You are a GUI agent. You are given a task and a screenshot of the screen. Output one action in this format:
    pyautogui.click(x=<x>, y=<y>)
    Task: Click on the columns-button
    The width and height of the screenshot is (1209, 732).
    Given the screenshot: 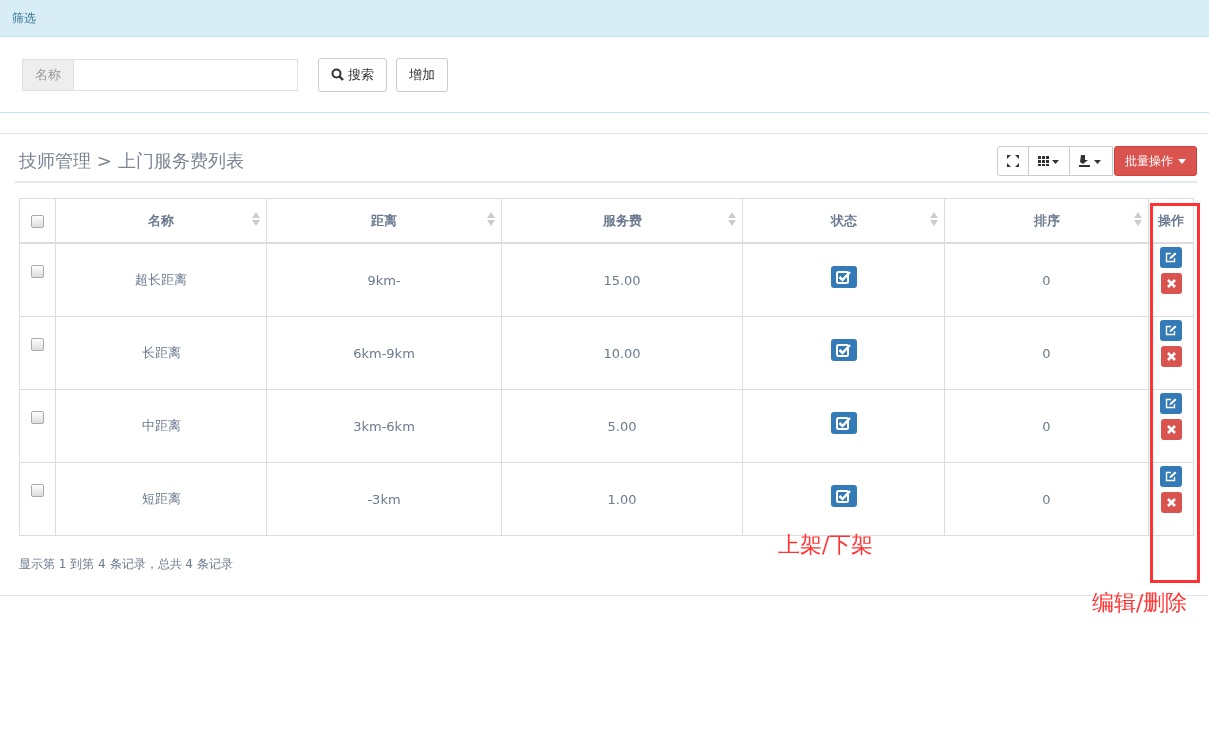 What is the action you would take?
    pyautogui.click(x=1049, y=161)
    